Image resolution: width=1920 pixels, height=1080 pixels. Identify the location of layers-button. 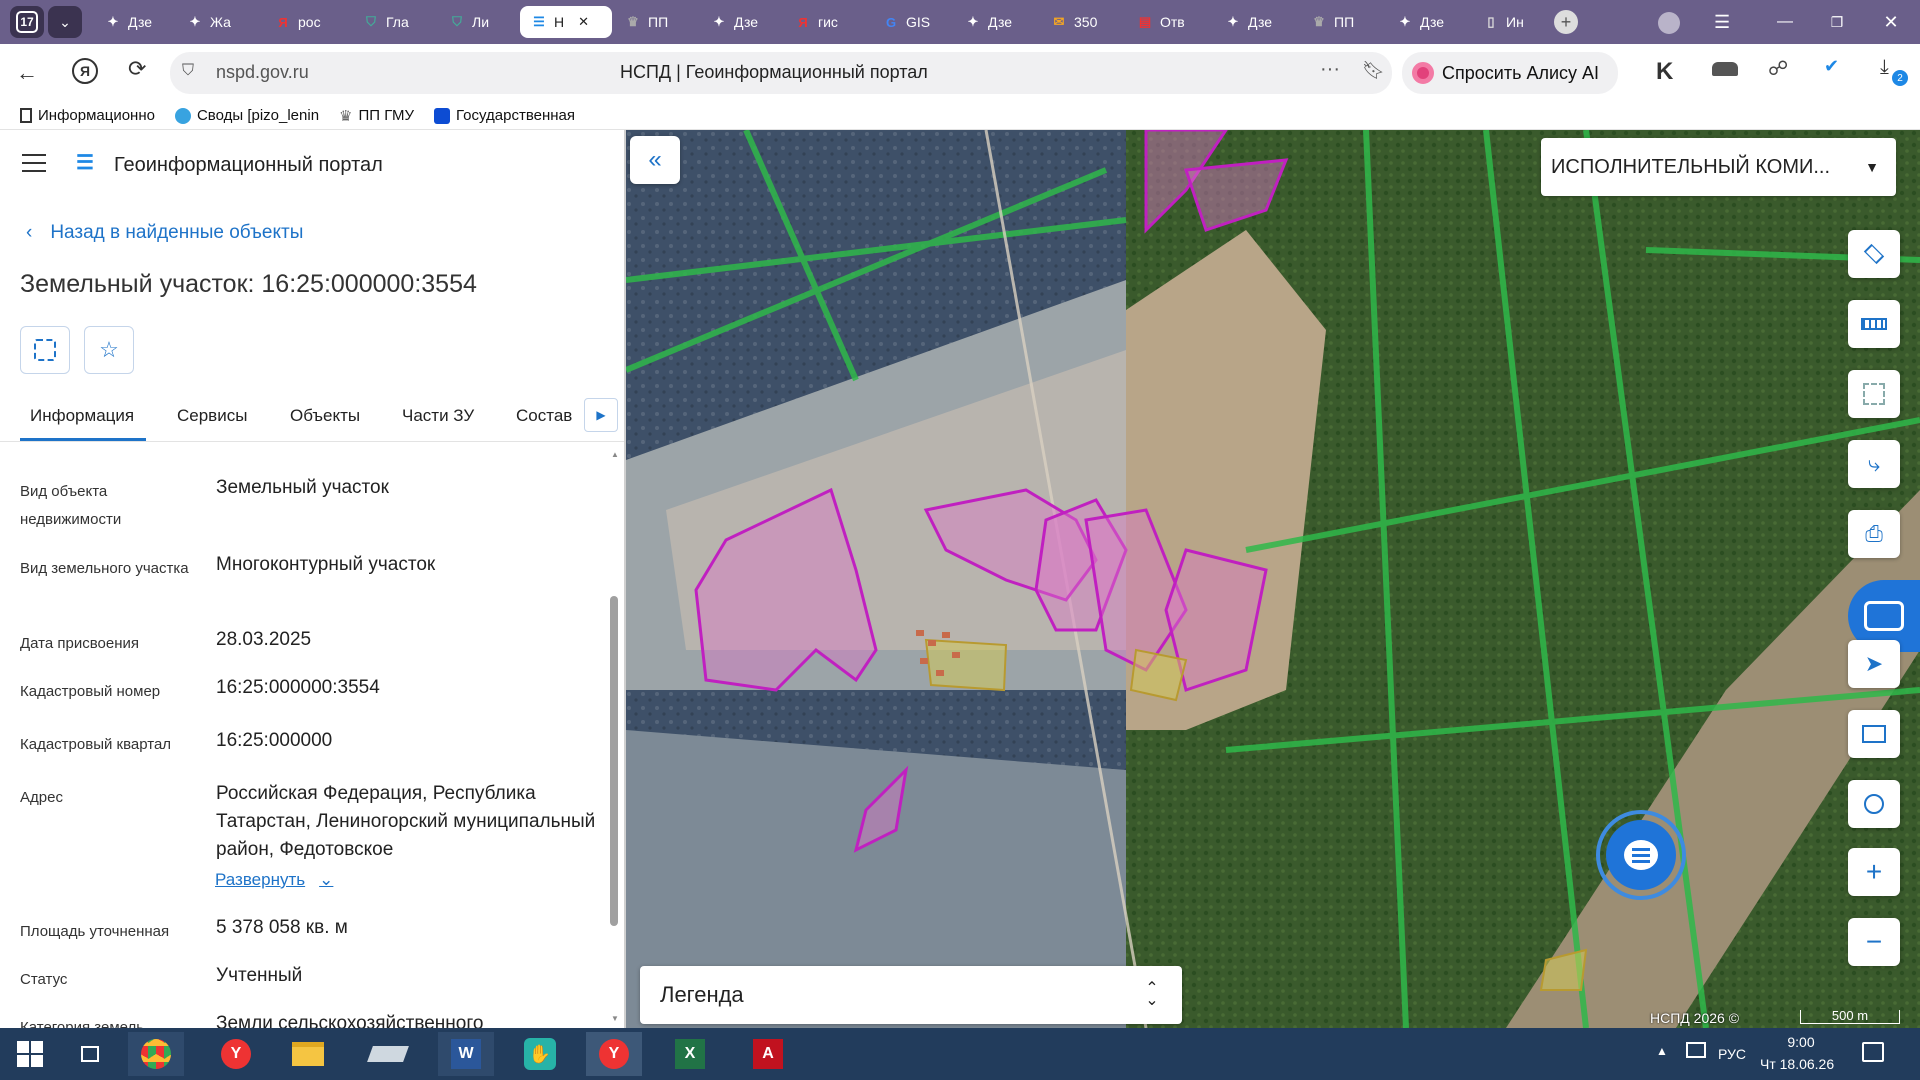
(1874, 254).